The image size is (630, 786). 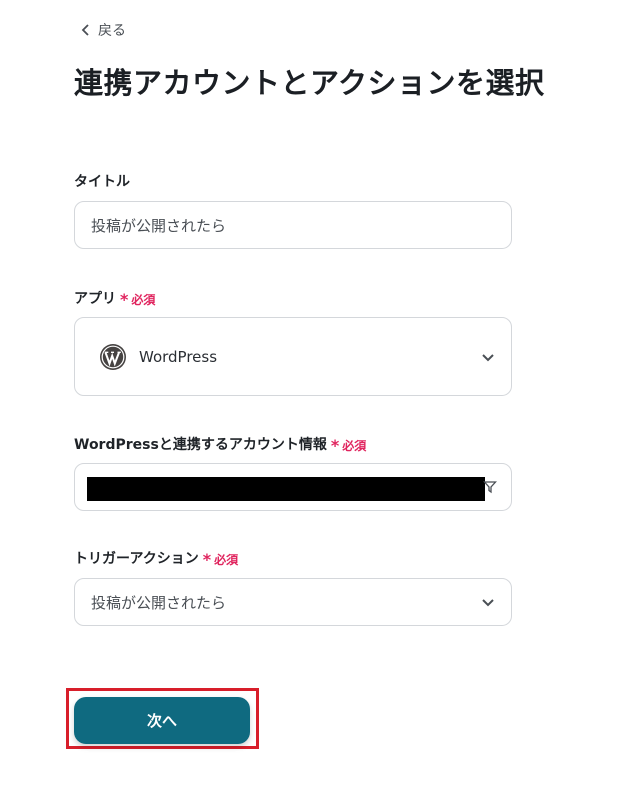 I want to click on title-input-value: 投稿が公開されたら, so click(x=159, y=225).